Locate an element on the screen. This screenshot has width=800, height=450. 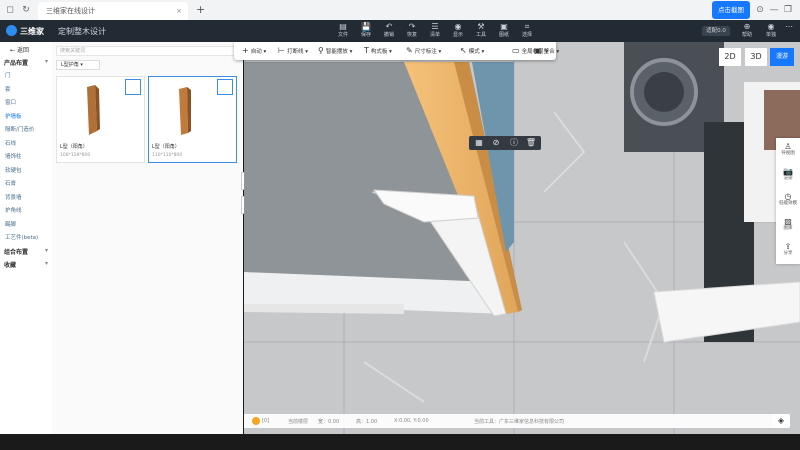
sidebar-section-header: 收藏 ▾ is located at coordinates (26, 264).